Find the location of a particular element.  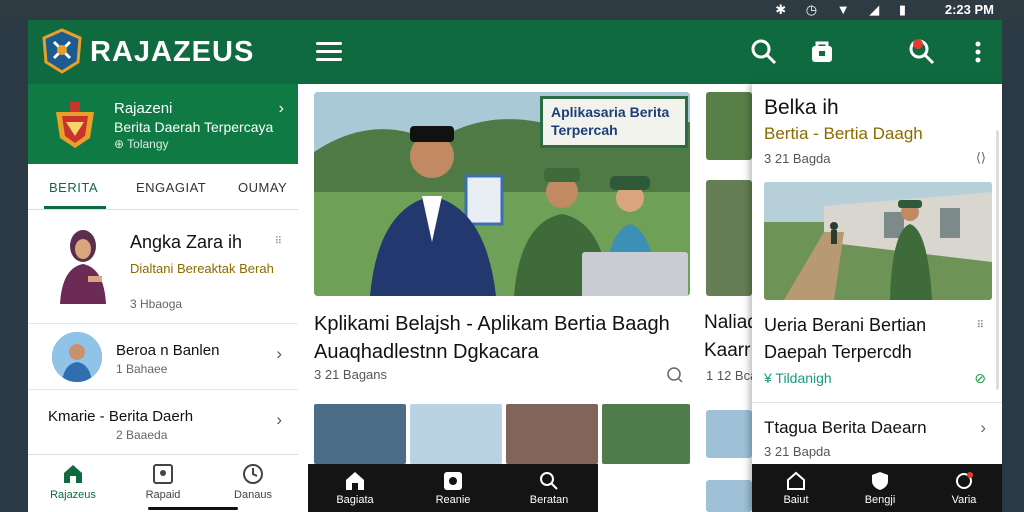

hero-image: Aplikasaria Berita Terpercah is located at coordinates (502, 194).